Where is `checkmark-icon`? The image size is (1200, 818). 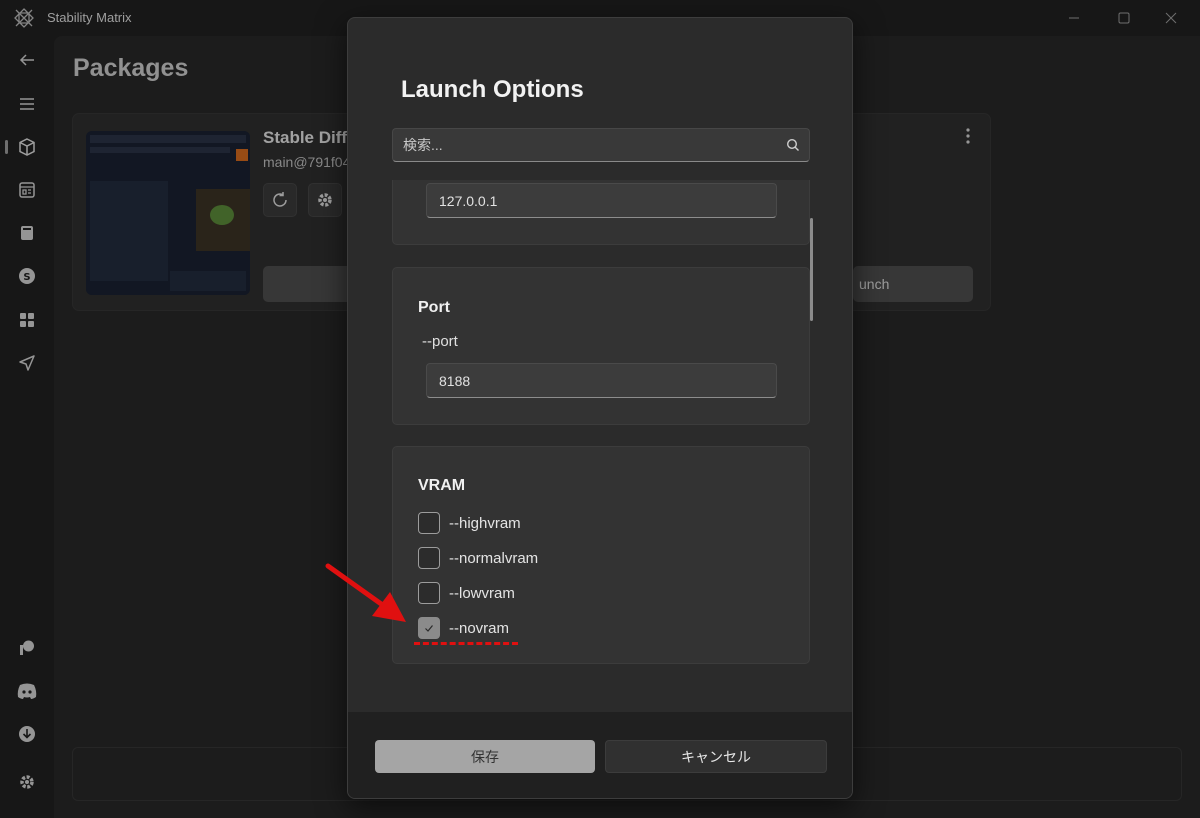 checkmark-icon is located at coordinates (429, 628).